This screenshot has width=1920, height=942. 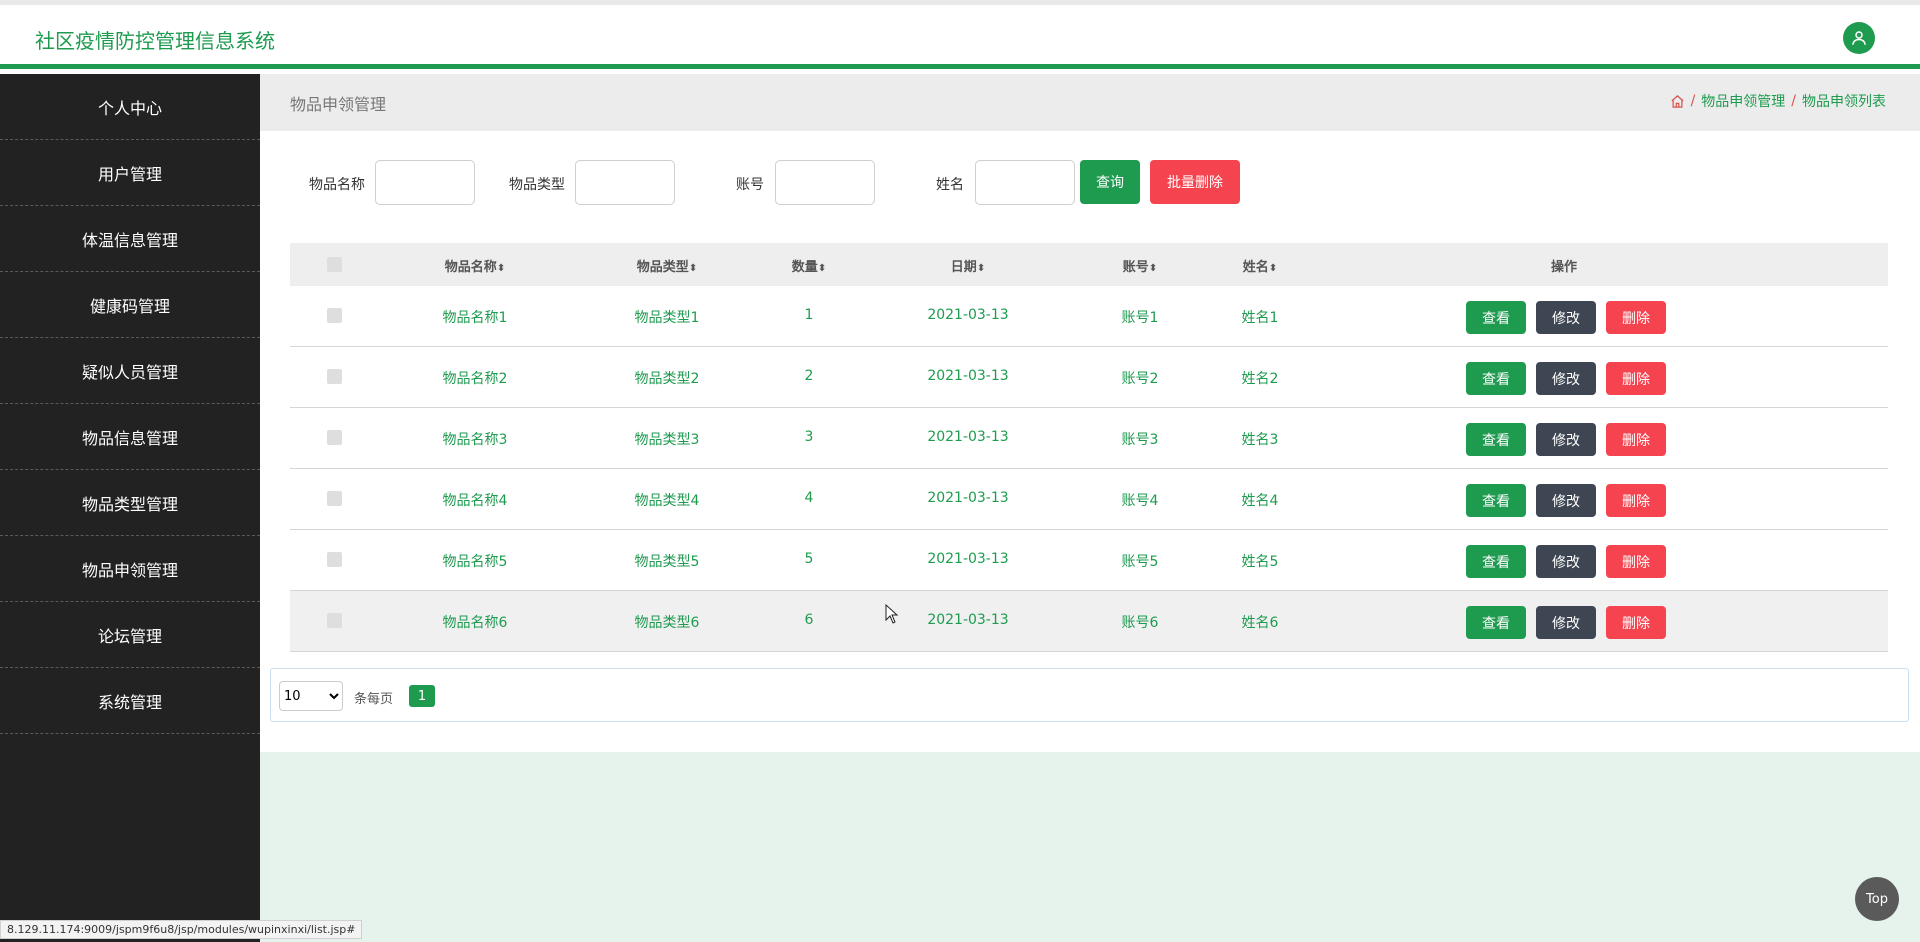 I want to click on cell-quantity: 2, so click(x=809, y=376).